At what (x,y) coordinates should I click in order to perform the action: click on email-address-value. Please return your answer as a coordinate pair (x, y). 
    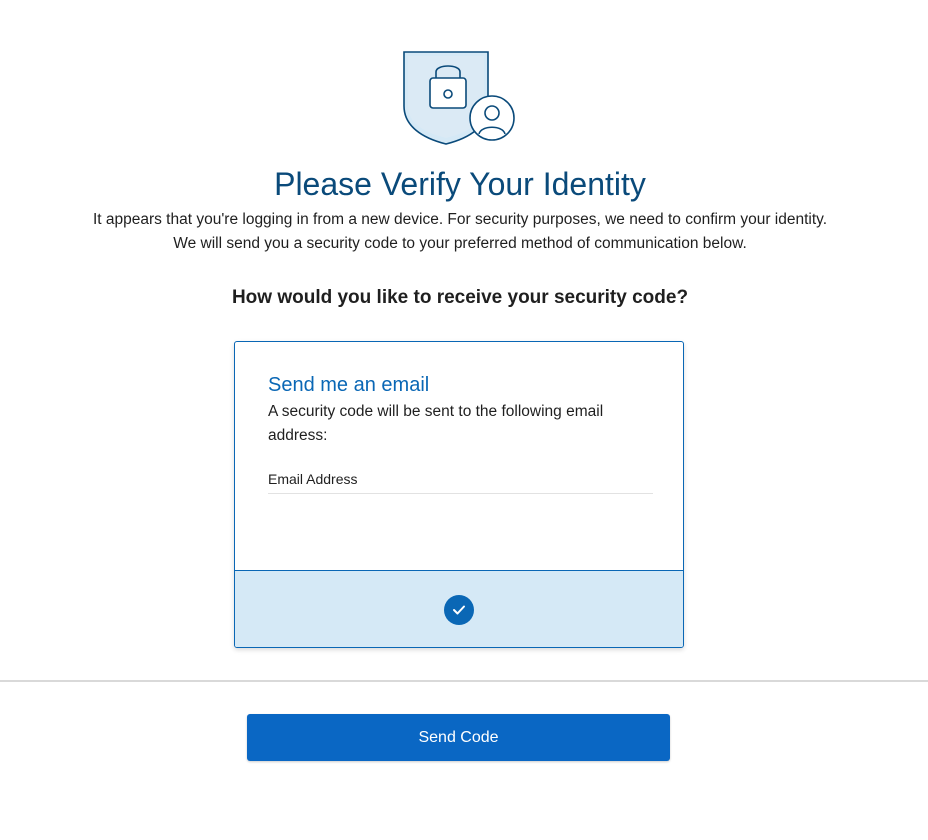
    Looking at the image, I should click on (258, 515).